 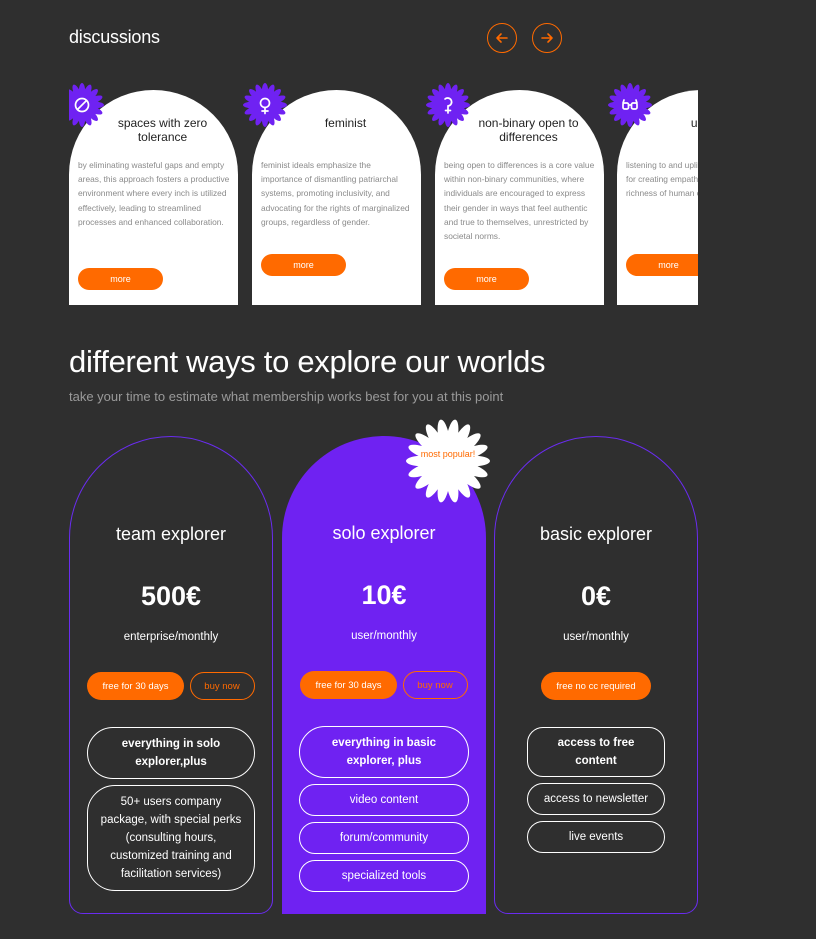 I want to click on carousel-prev-button, so click(x=502, y=38).